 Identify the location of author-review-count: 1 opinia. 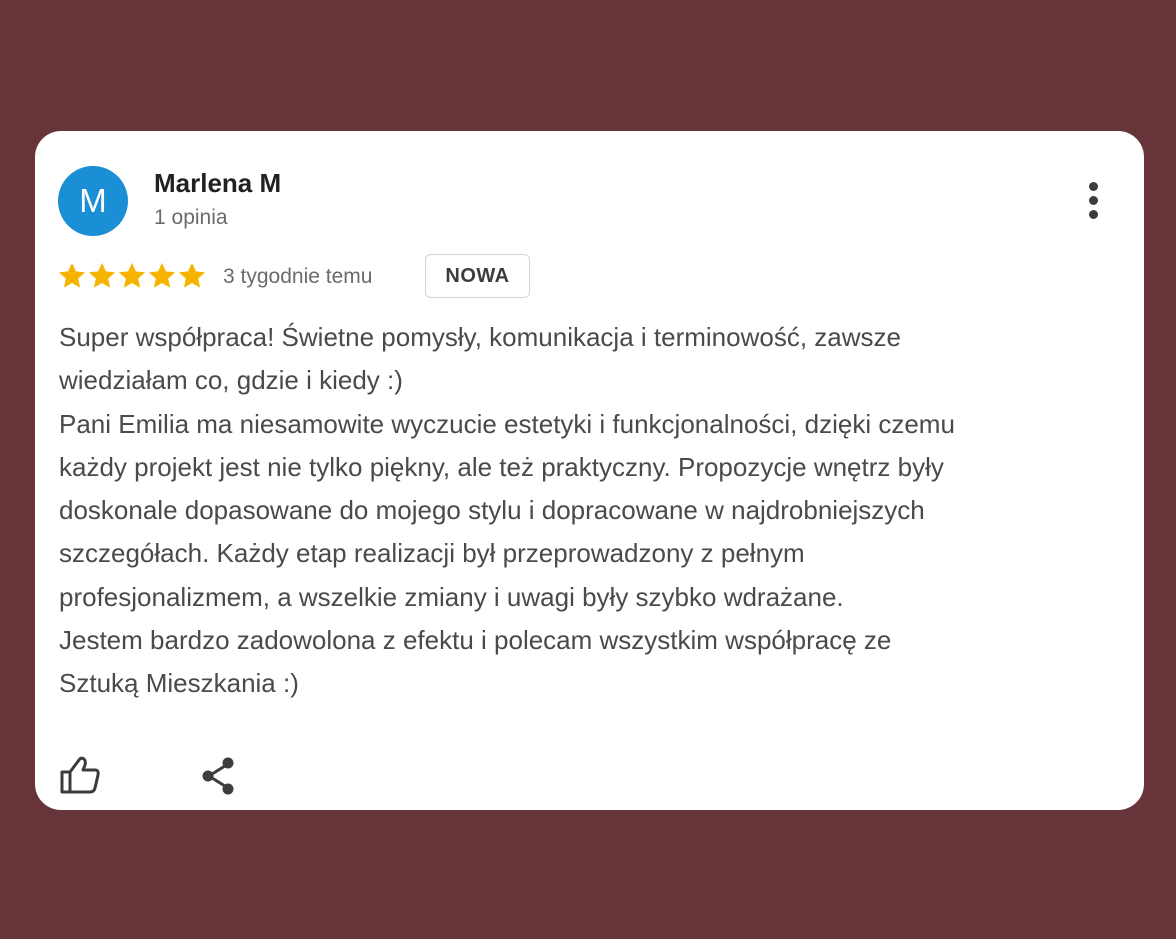
(191, 217).